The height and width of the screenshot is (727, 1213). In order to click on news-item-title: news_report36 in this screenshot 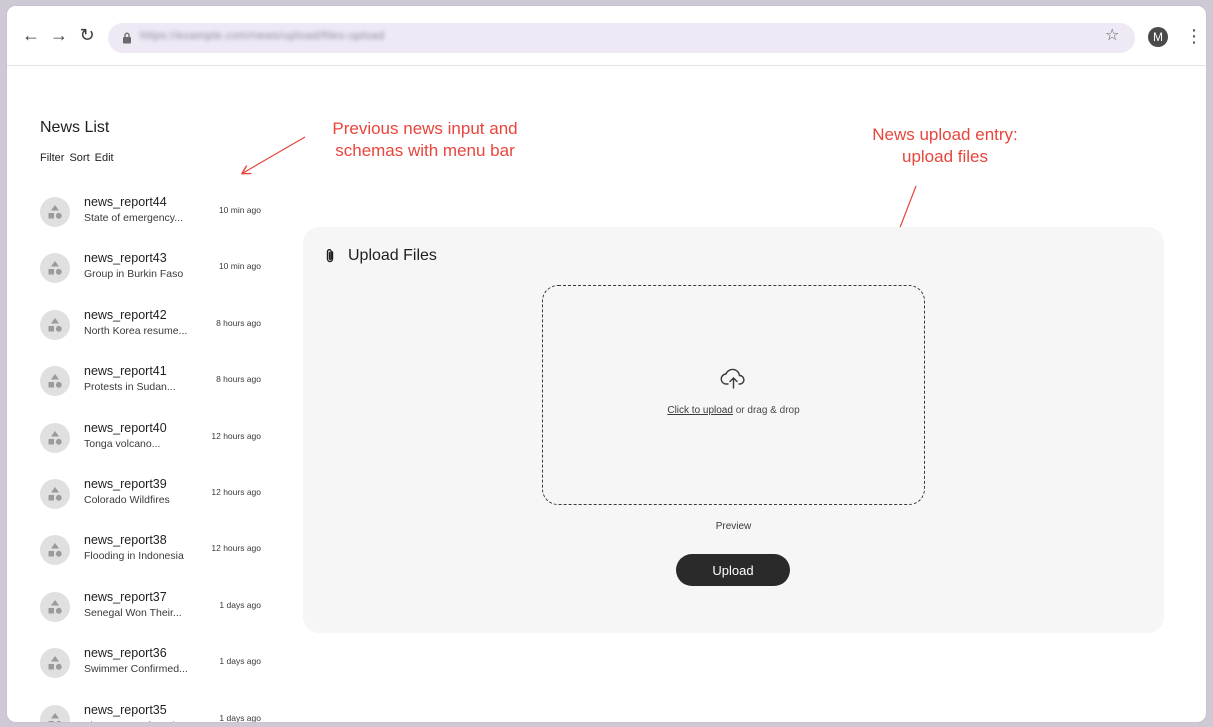, I will do `click(125, 653)`.